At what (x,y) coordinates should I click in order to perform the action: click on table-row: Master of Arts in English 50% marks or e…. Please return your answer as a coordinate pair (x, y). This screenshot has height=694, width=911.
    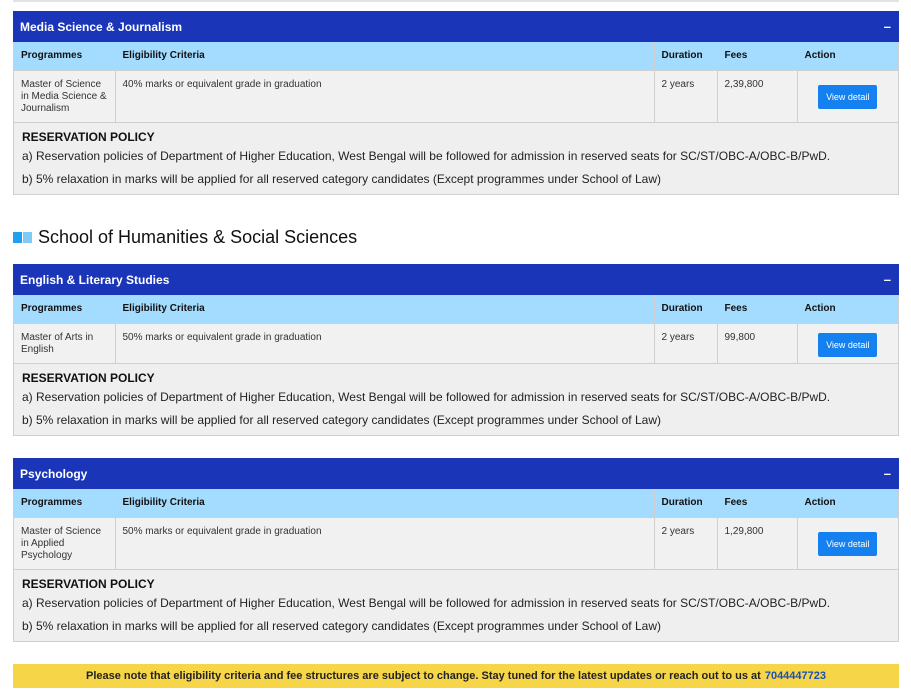
    Looking at the image, I should click on (456, 342).